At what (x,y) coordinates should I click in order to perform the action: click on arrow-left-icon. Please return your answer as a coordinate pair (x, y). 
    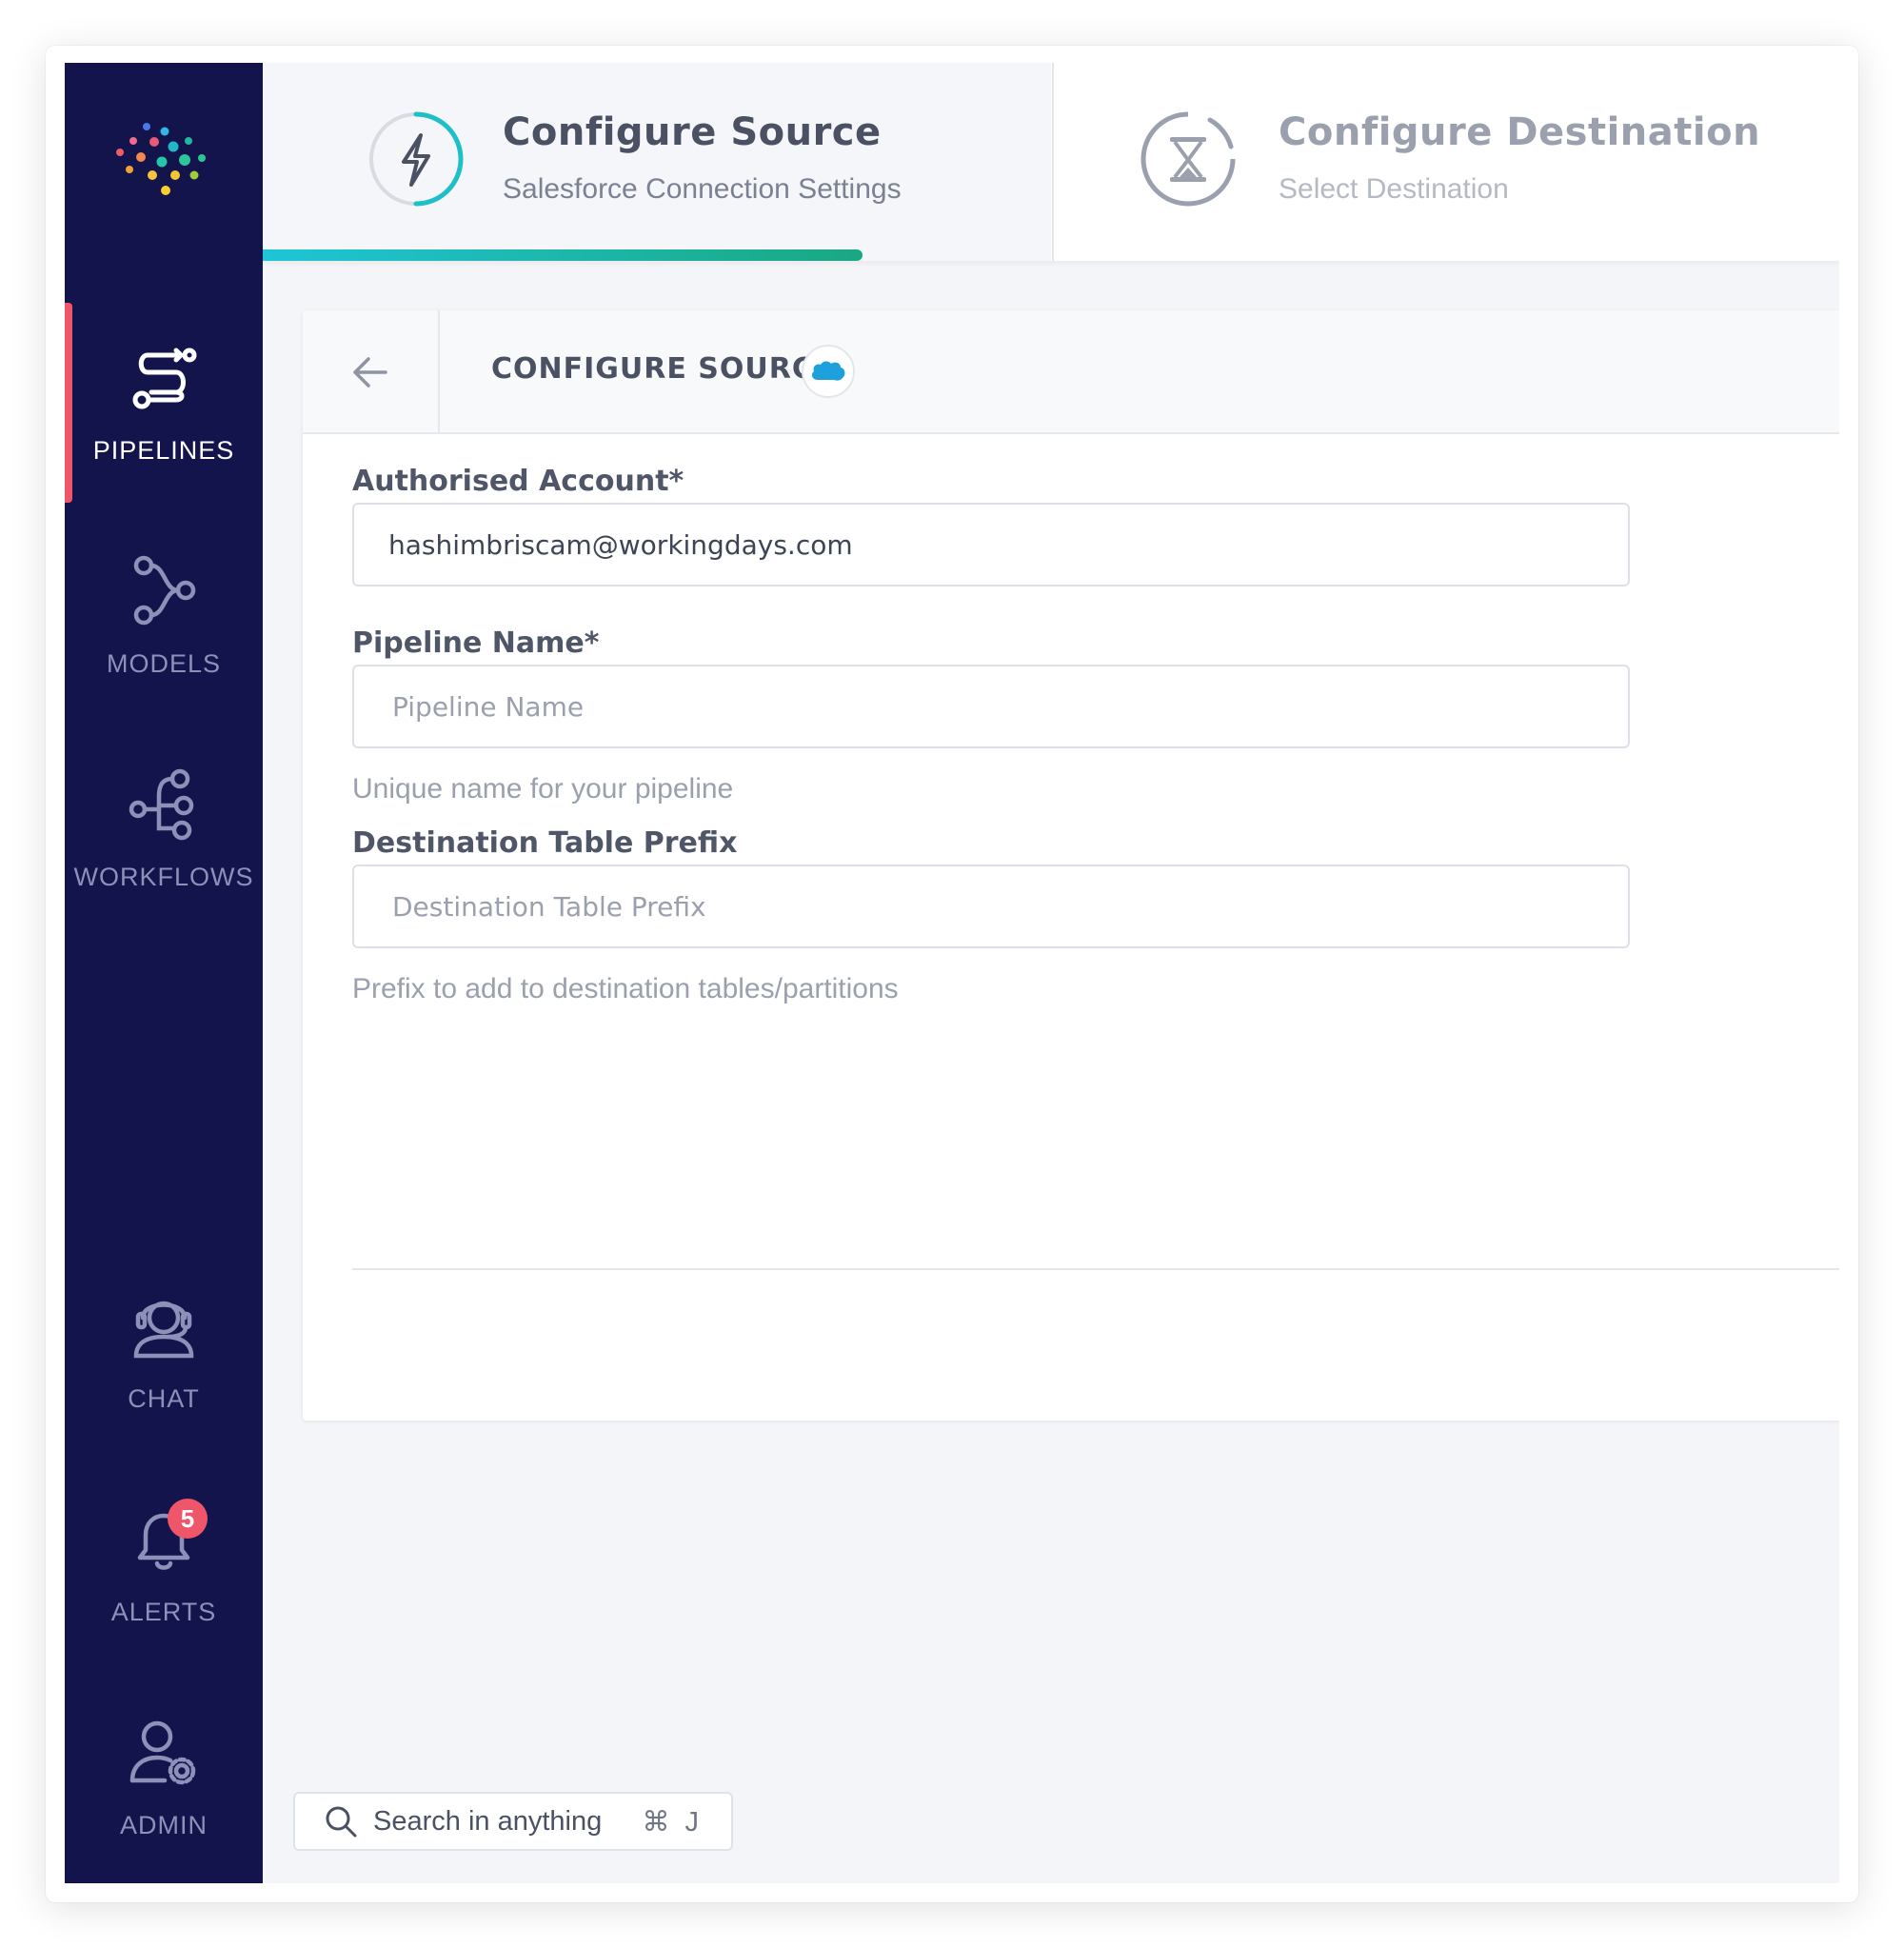
    Looking at the image, I should click on (370, 372).